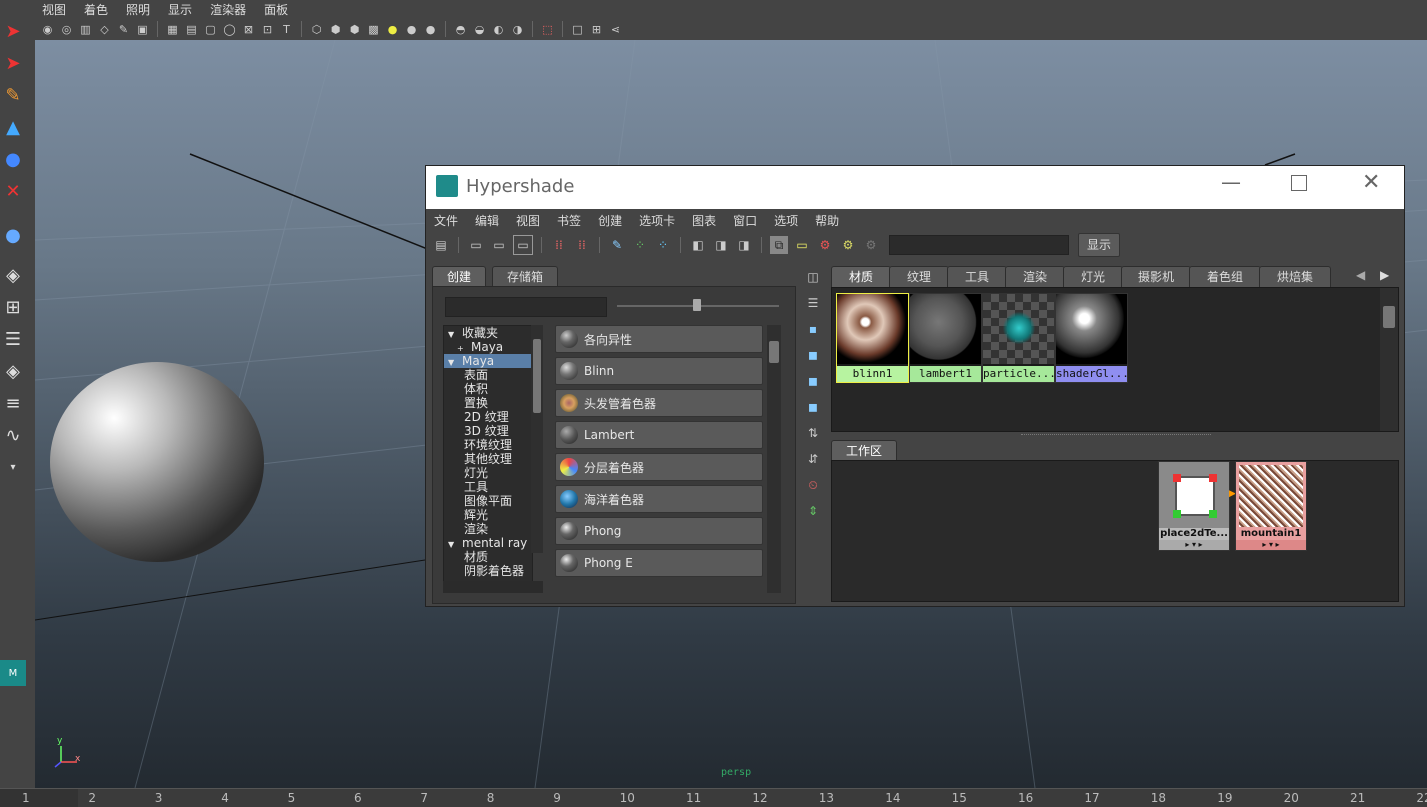 This screenshot has width=1427, height=807. I want to click on hypershade-menu-item: 窗口, so click(745, 220).